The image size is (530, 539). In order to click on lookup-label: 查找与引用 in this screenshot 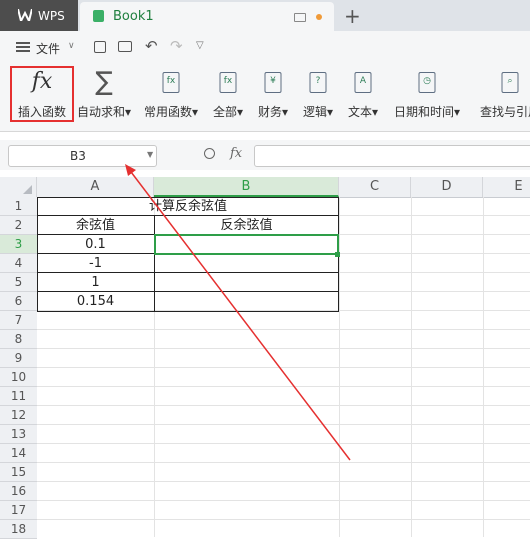, I will do `click(504, 112)`.